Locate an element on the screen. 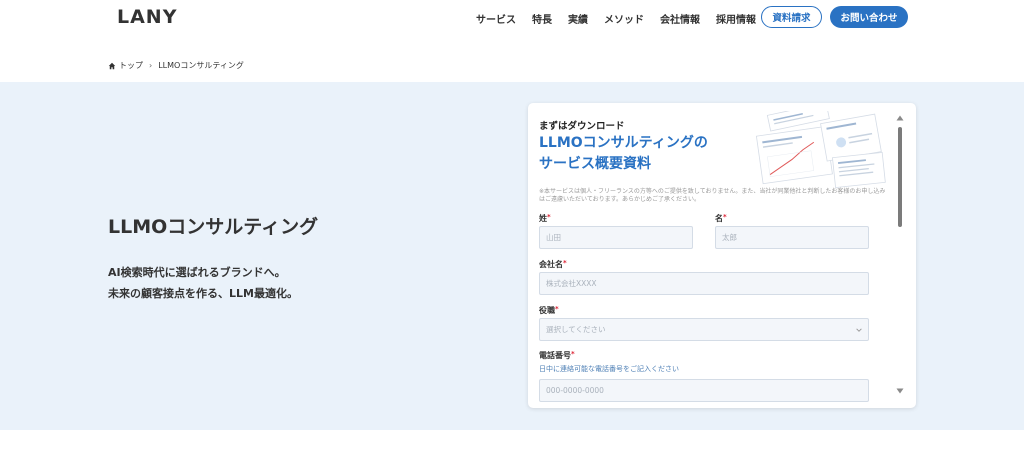 The height and width of the screenshot is (462, 1024). nav-item-results: 実績 is located at coordinates (578, 18).